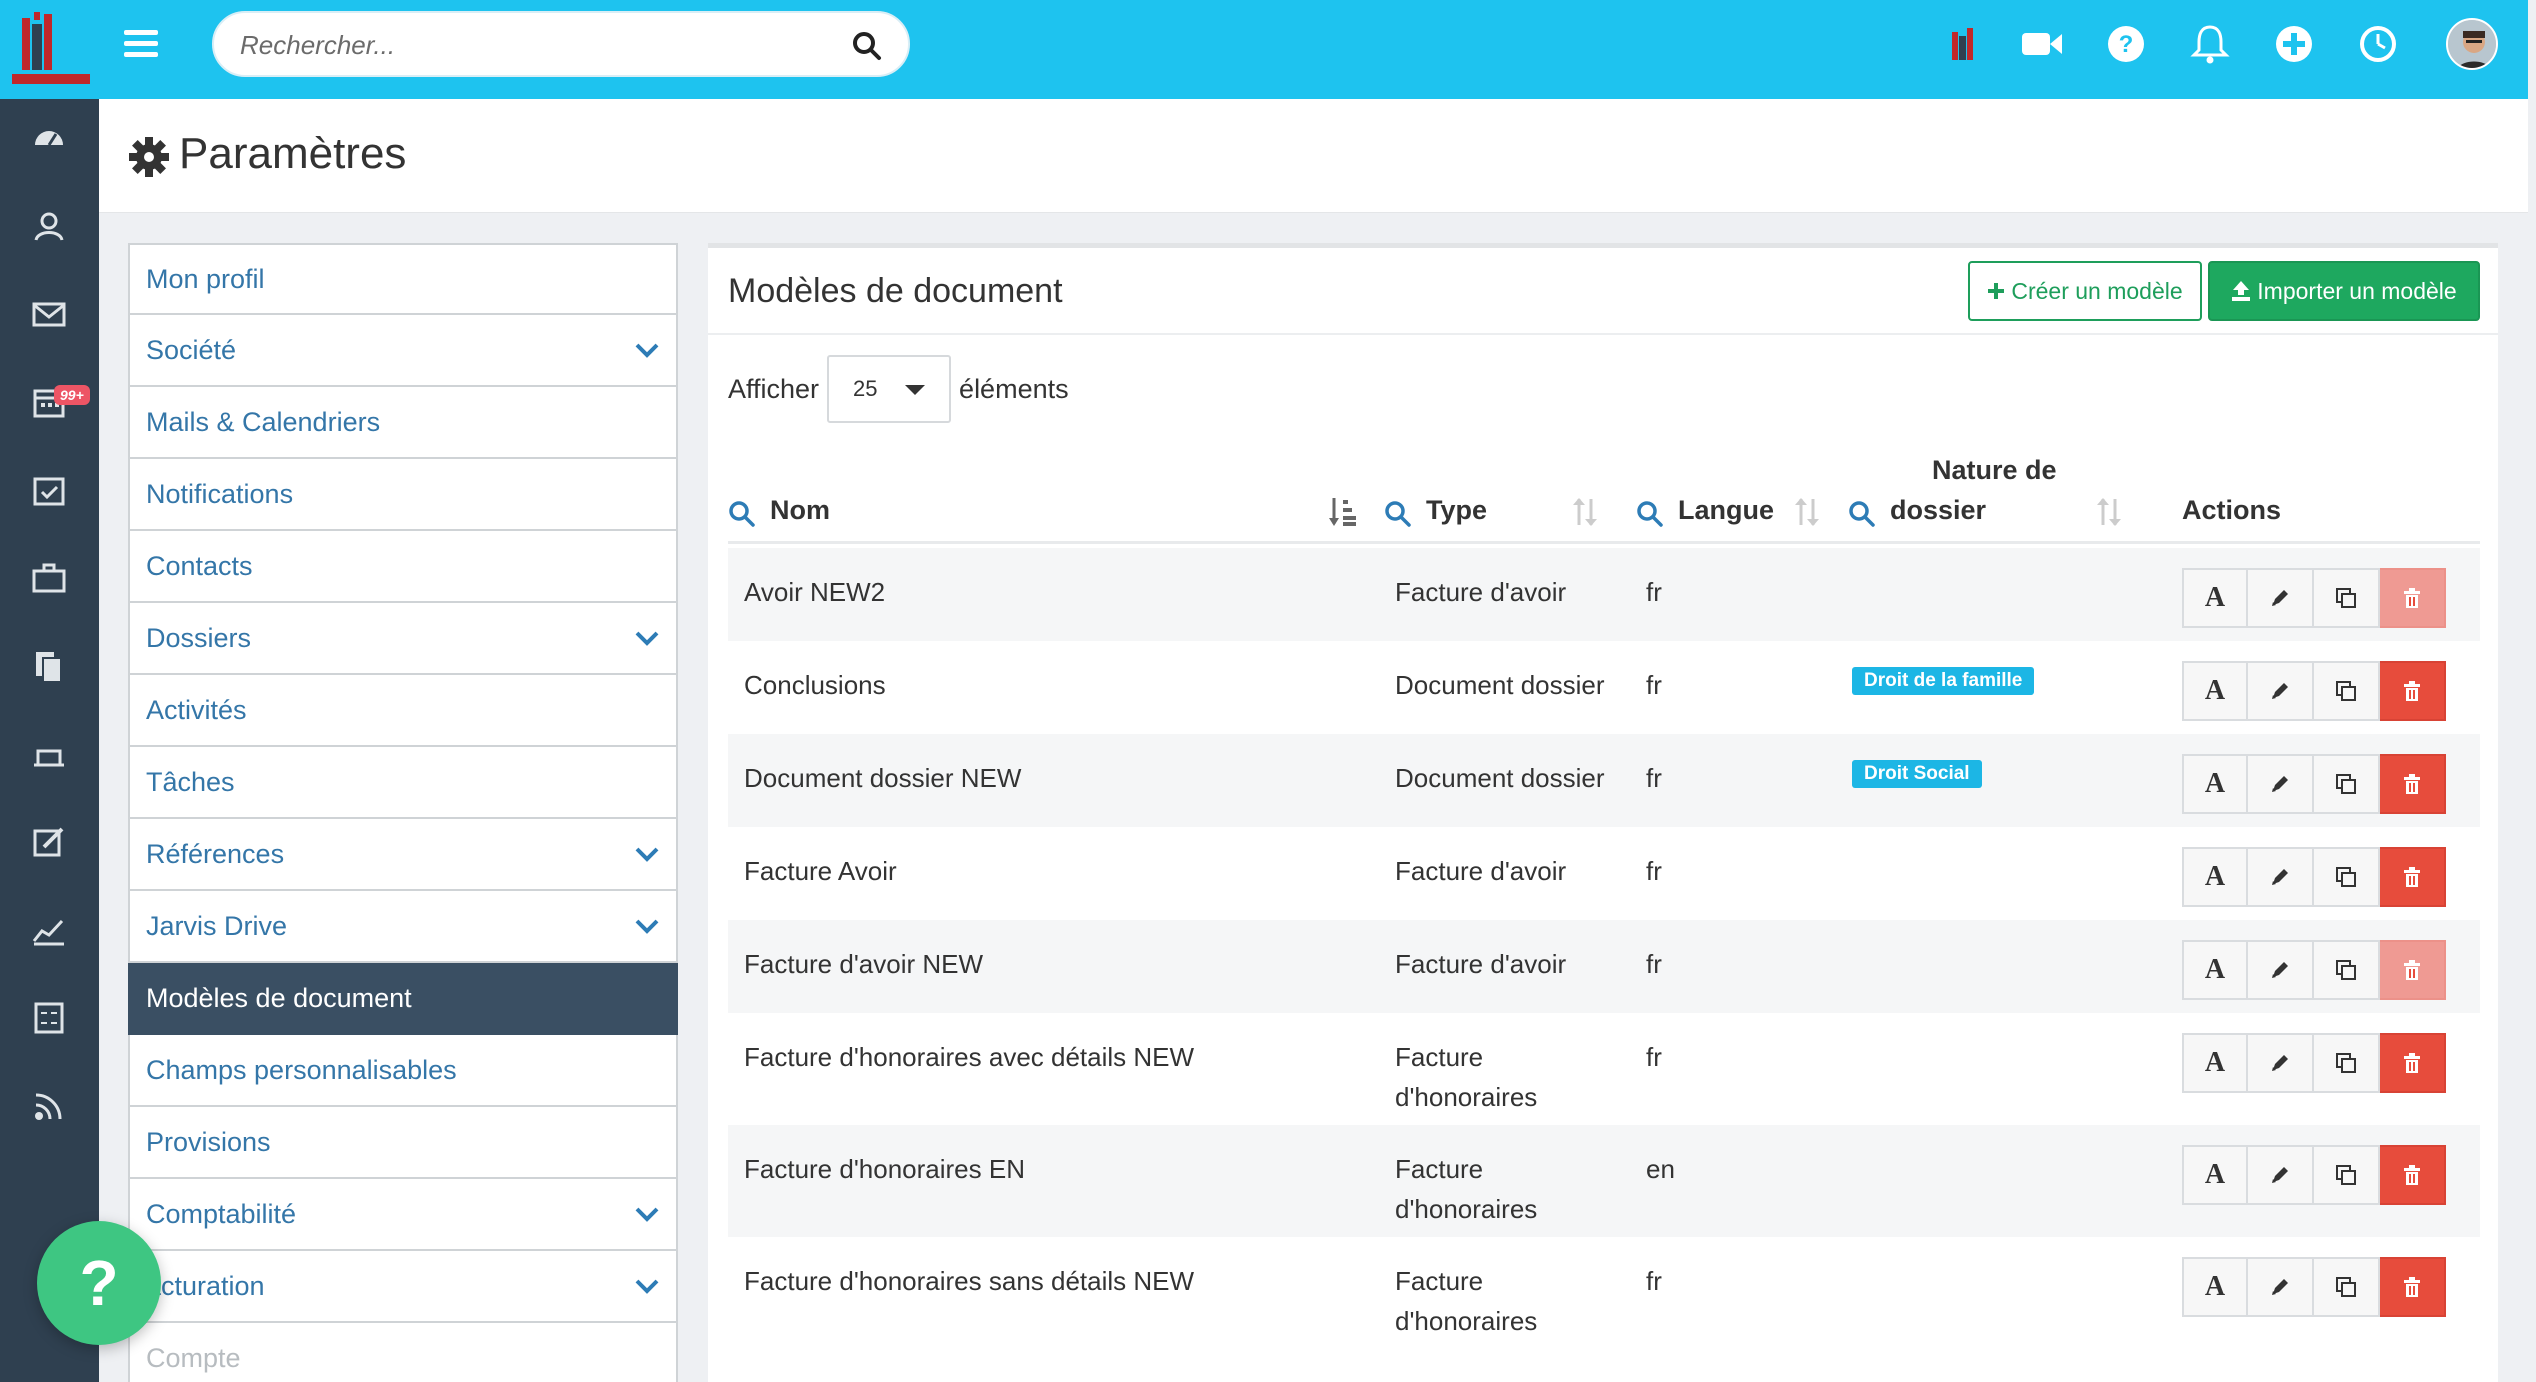  Describe the element at coordinates (403, 783) in the screenshot. I see `menu-item-7: Tâches` at that location.